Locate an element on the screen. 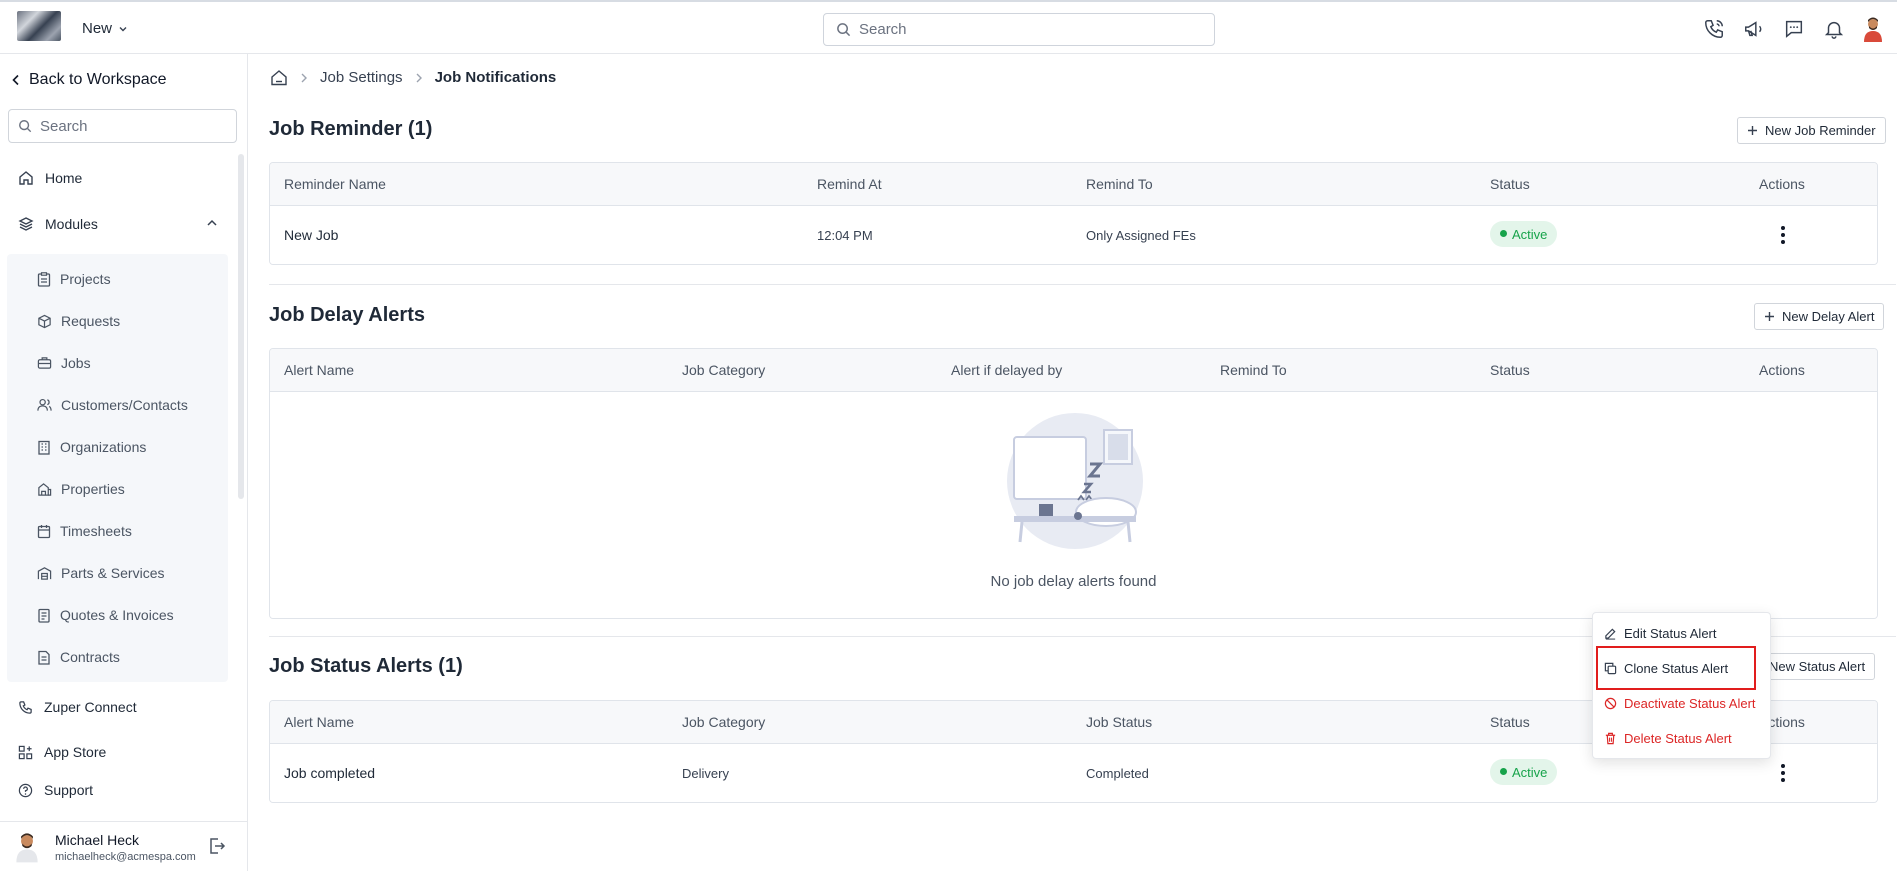  megaphone-icon is located at coordinates (1754, 29).